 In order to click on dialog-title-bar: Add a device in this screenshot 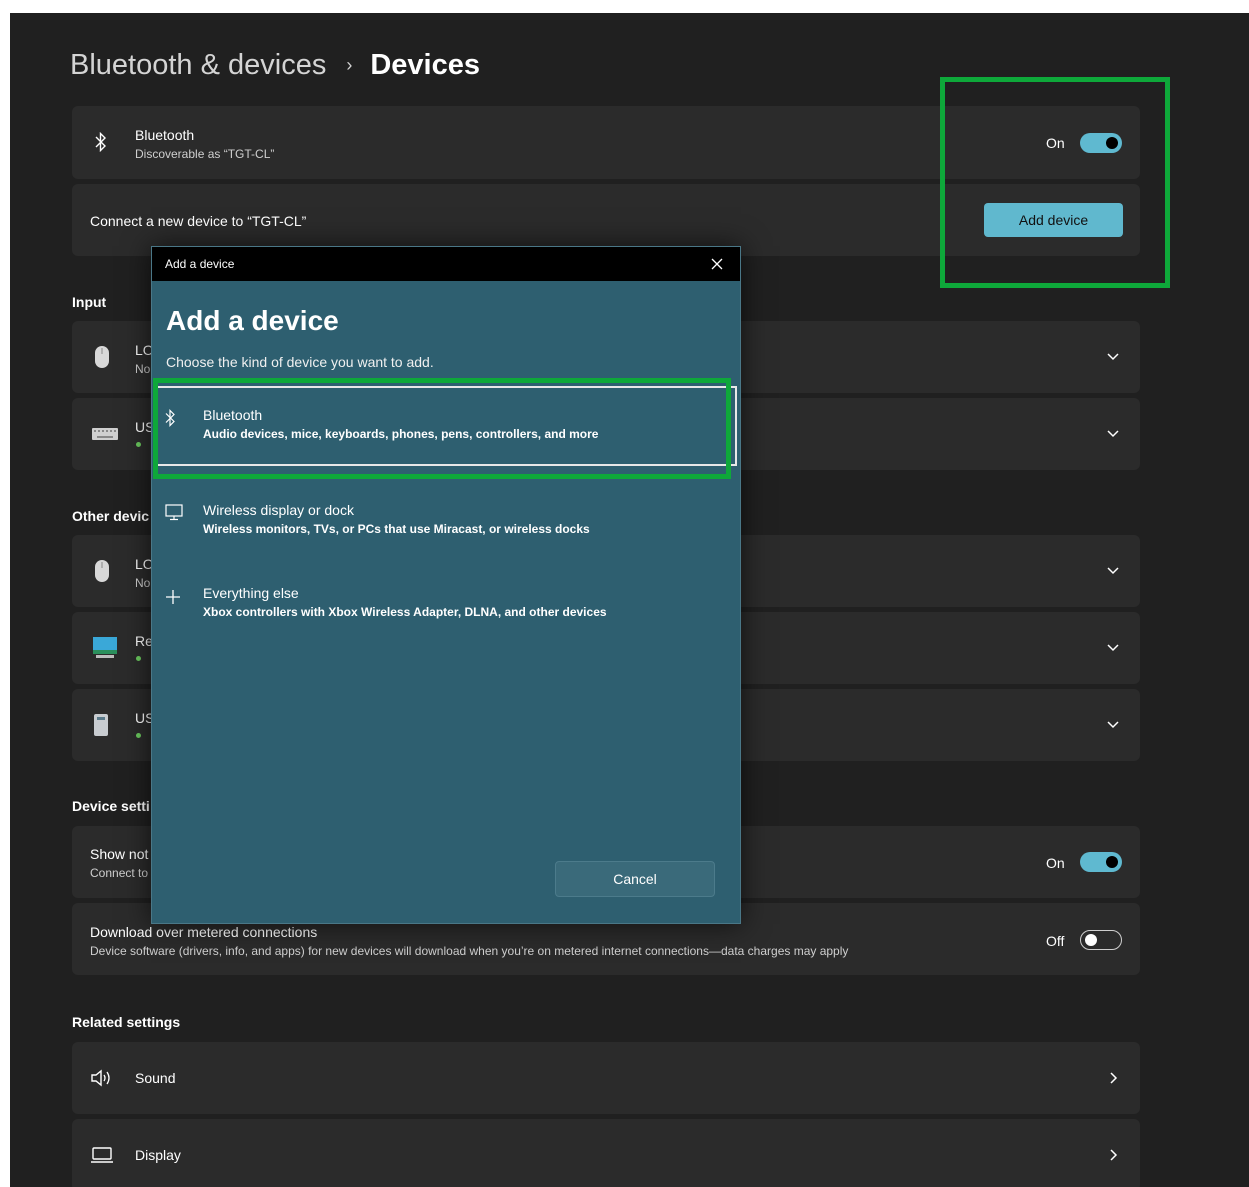, I will do `click(446, 264)`.